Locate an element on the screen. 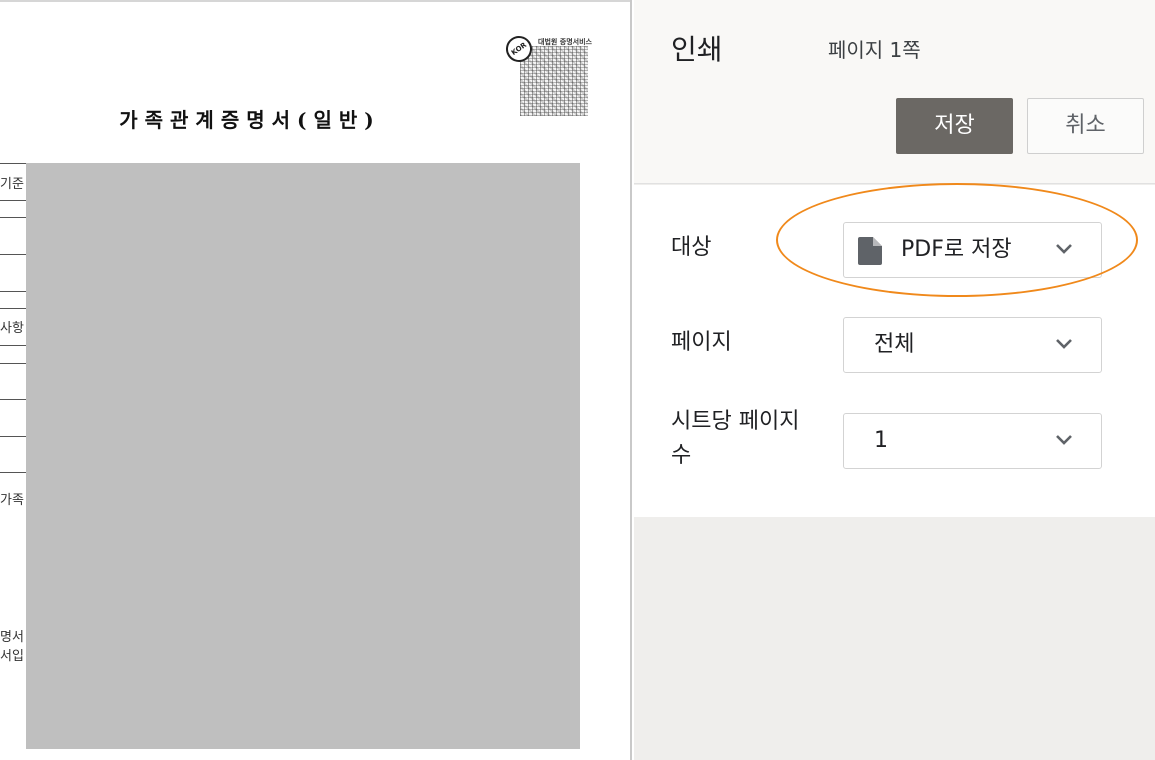 The width and height of the screenshot is (1155, 760). destination-label: 대상 is located at coordinates (691, 247).